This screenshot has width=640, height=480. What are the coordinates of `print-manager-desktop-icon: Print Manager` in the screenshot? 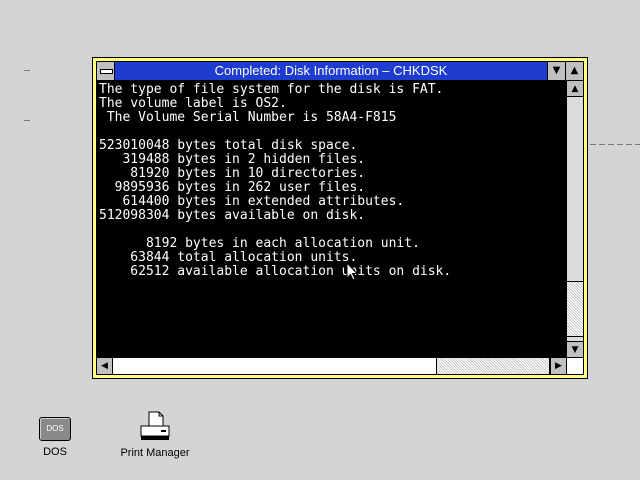 It's located at (155, 435).